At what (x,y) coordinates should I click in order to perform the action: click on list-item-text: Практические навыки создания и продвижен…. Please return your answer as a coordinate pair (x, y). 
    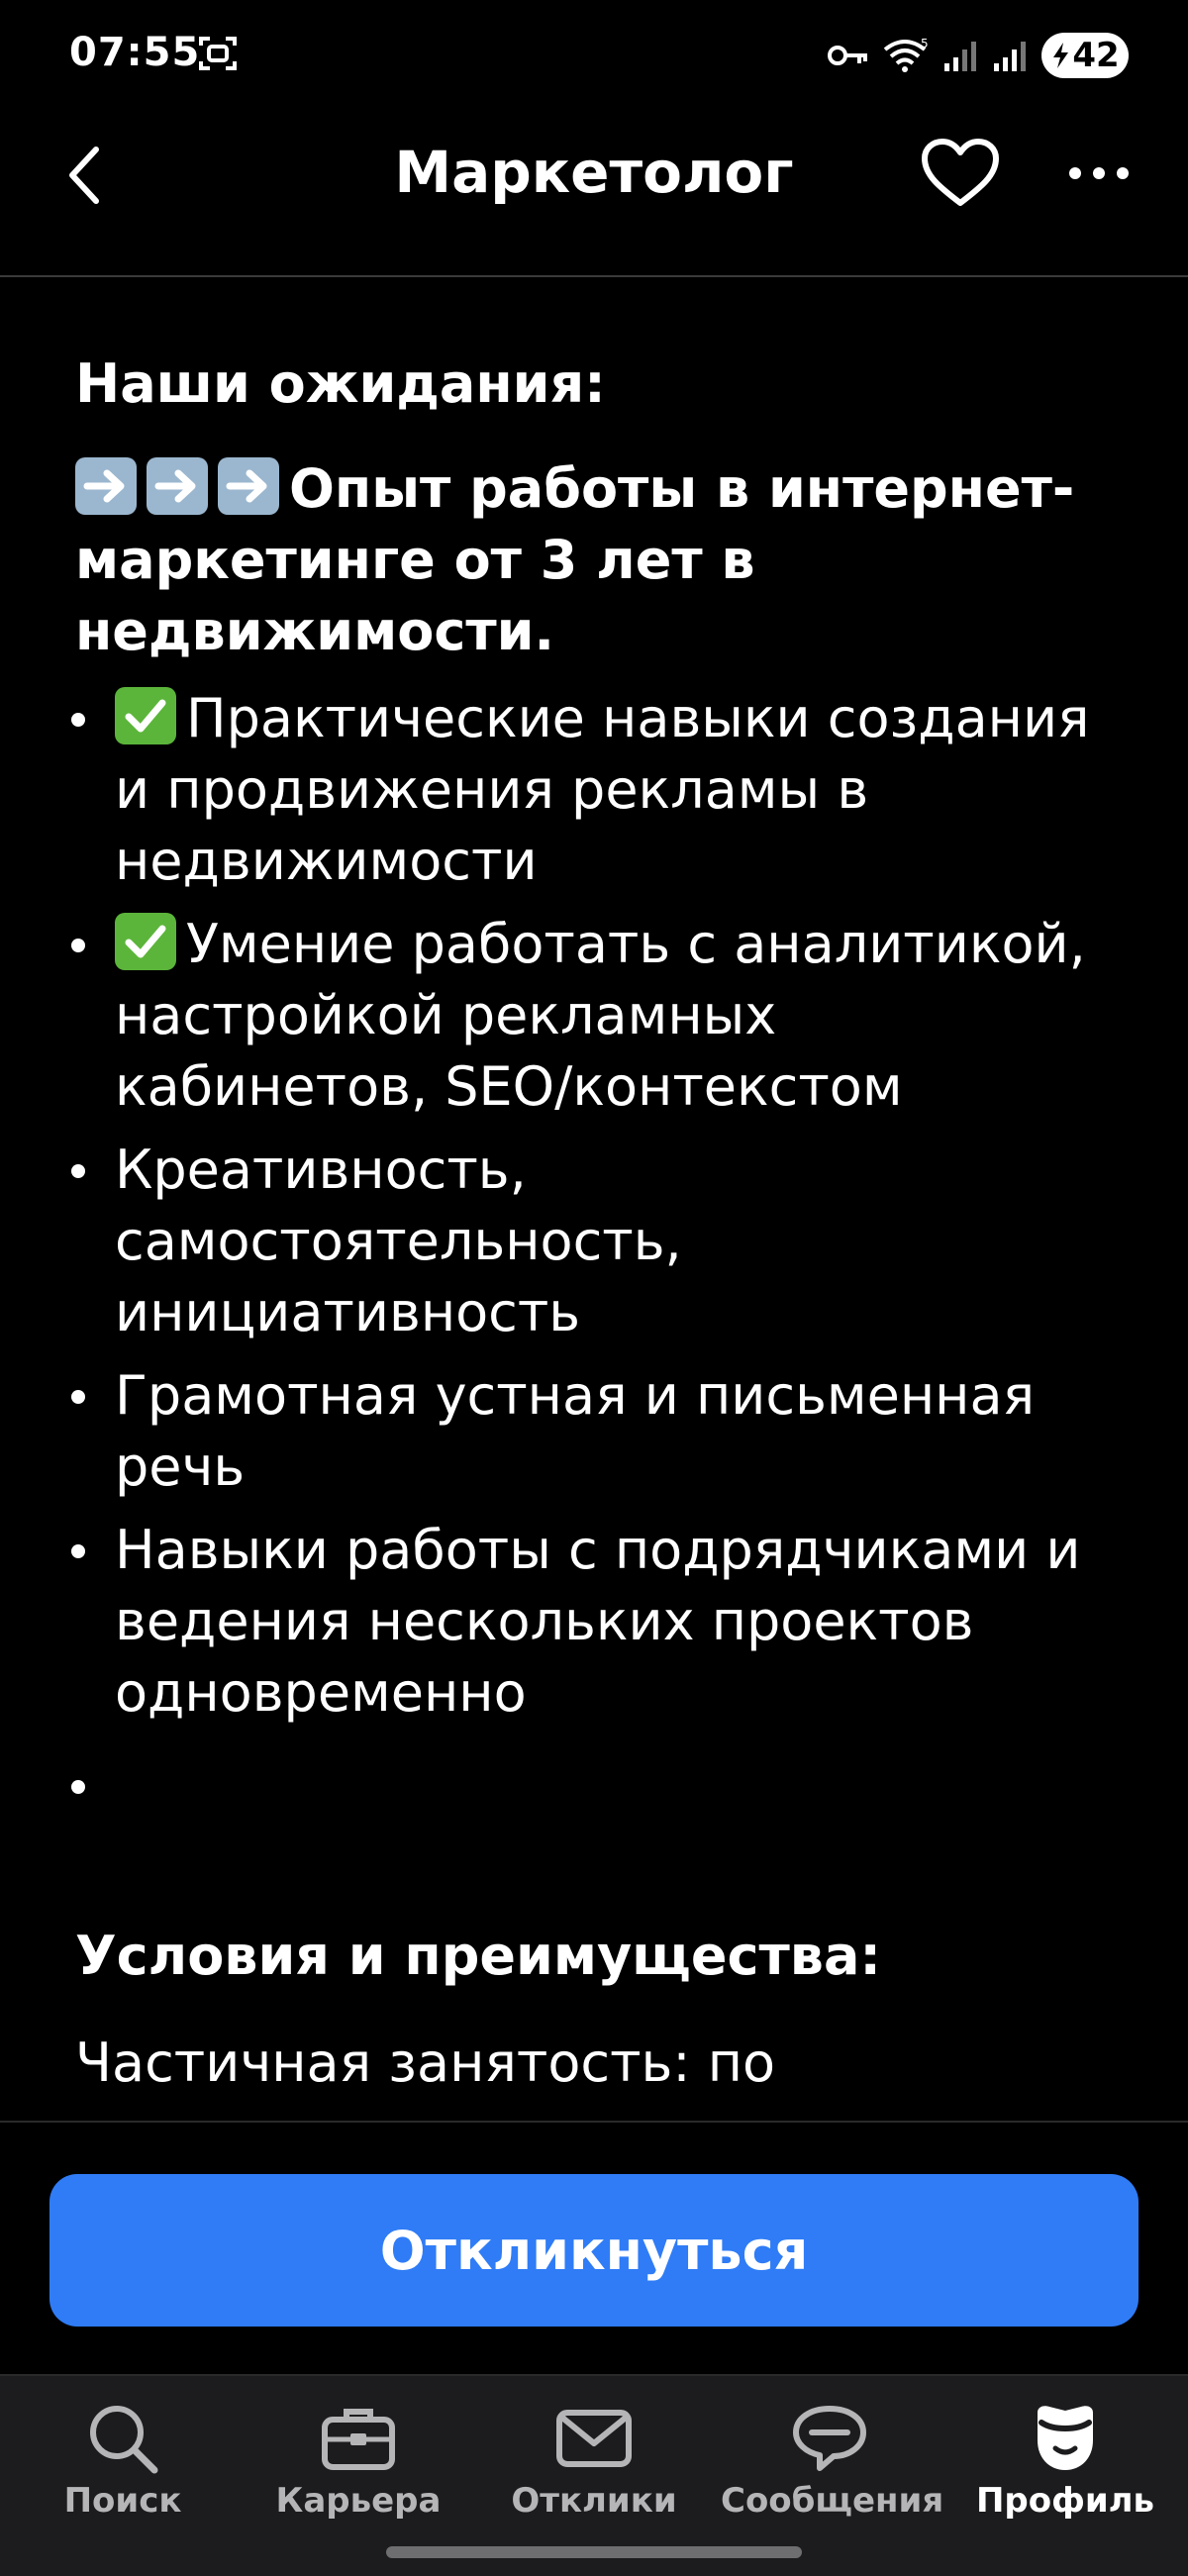
    Looking at the image, I should click on (603, 789).